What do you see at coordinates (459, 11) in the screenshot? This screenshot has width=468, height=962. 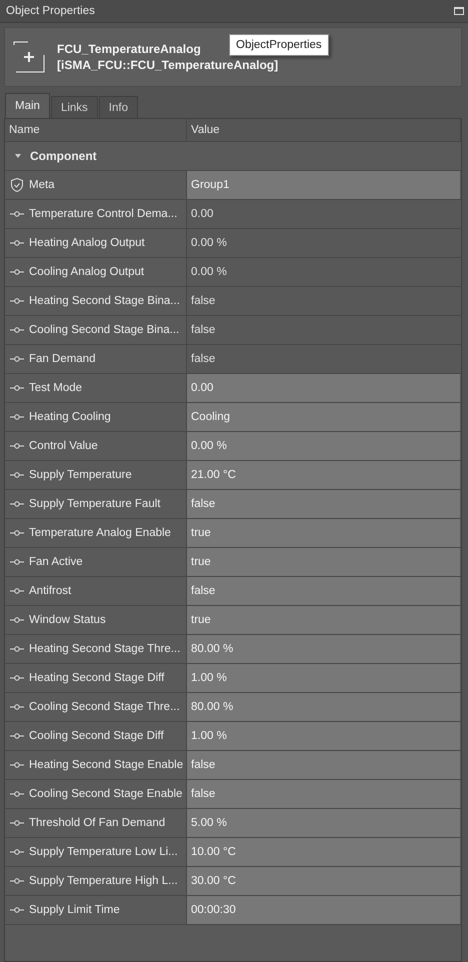 I see `maximize-icon` at bounding box center [459, 11].